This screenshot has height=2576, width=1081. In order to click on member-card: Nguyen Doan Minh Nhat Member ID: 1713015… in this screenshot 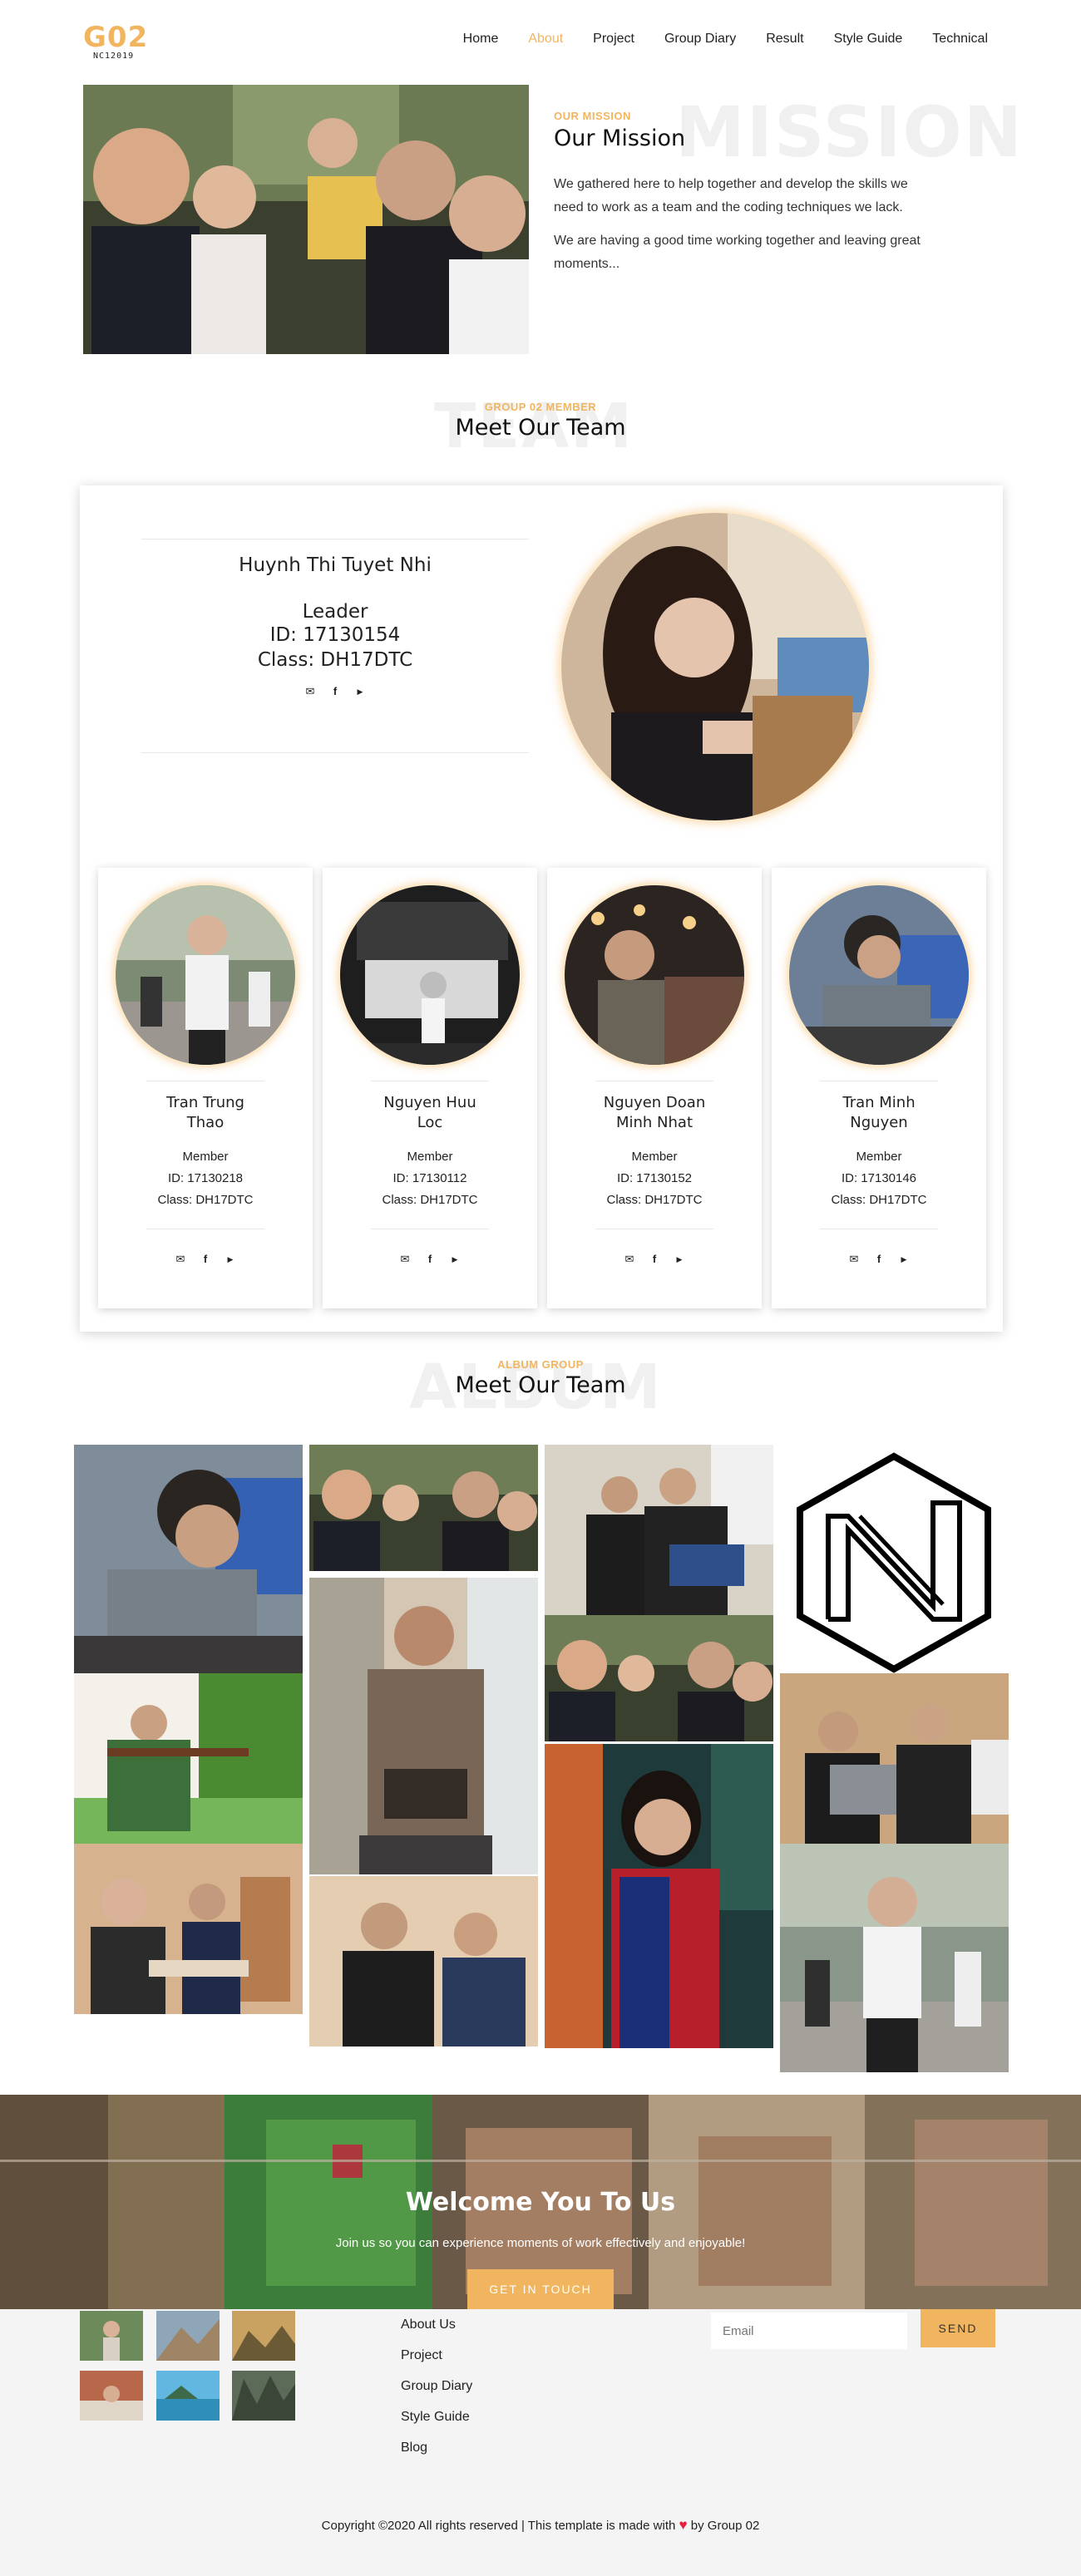, I will do `click(654, 1088)`.